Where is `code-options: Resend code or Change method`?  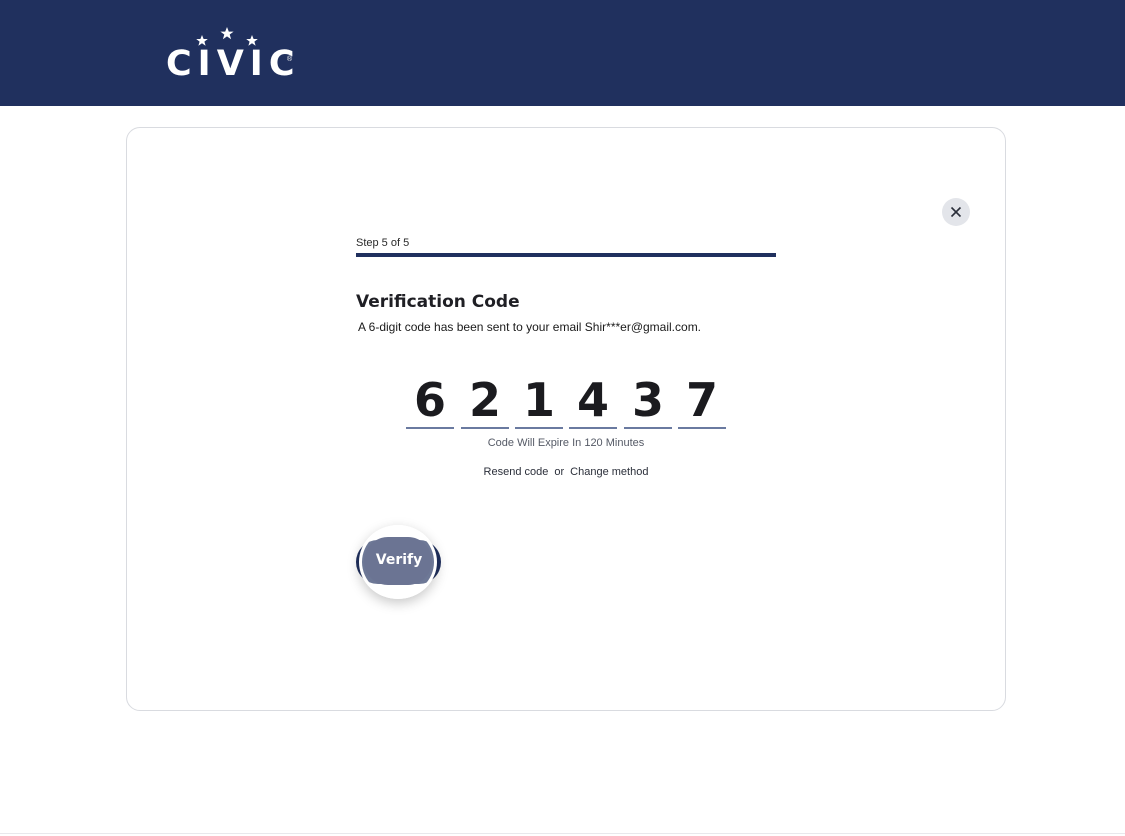
code-options: Resend code or Change method is located at coordinates (566, 472).